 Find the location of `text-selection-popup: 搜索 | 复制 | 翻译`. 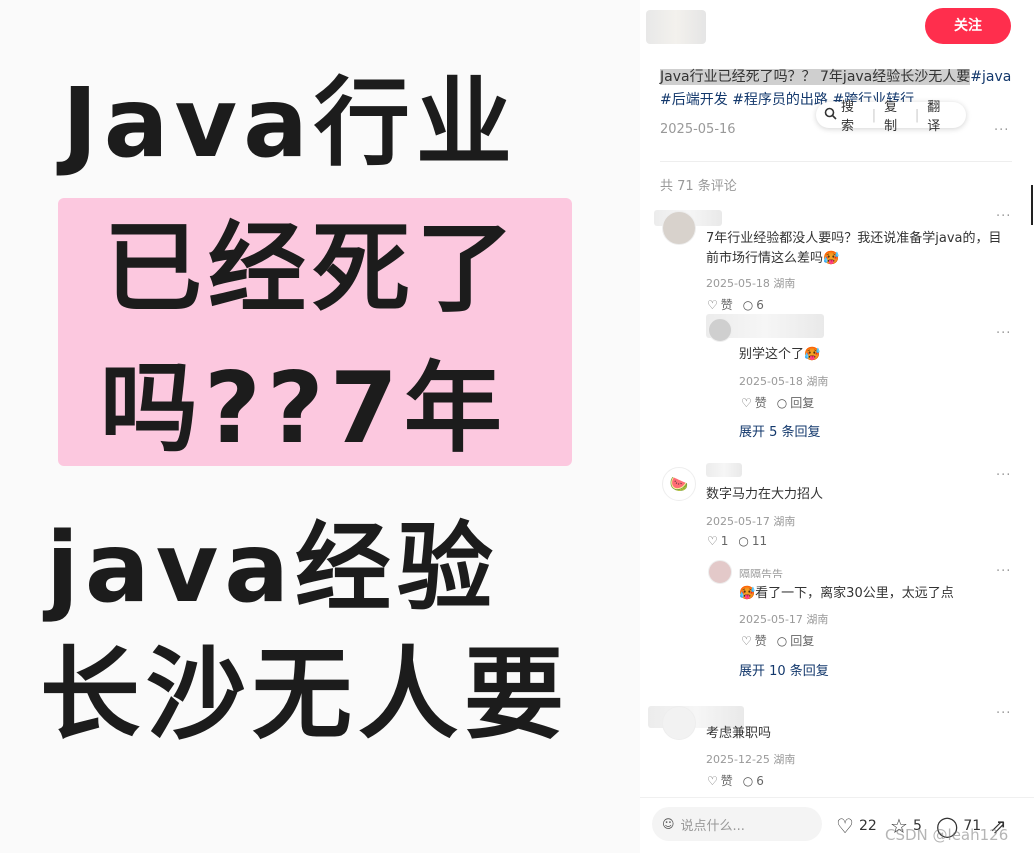

text-selection-popup: 搜索 | 复制 | 翻译 is located at coordinates (891, 117).